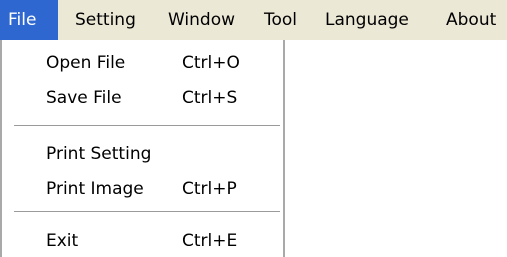 The height and width of the screenshot is (257, 507). I want to click on menu-window-label: Window, so click(202, 20).